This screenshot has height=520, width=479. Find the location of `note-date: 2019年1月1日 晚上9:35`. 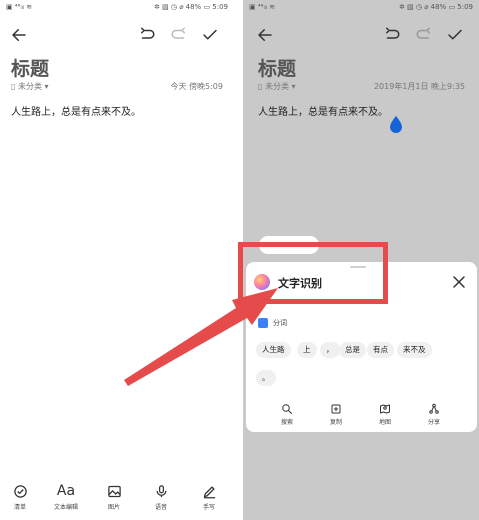

note-date: 2019年1月1日 晚上9:35 is located at coordinates (419, 86).